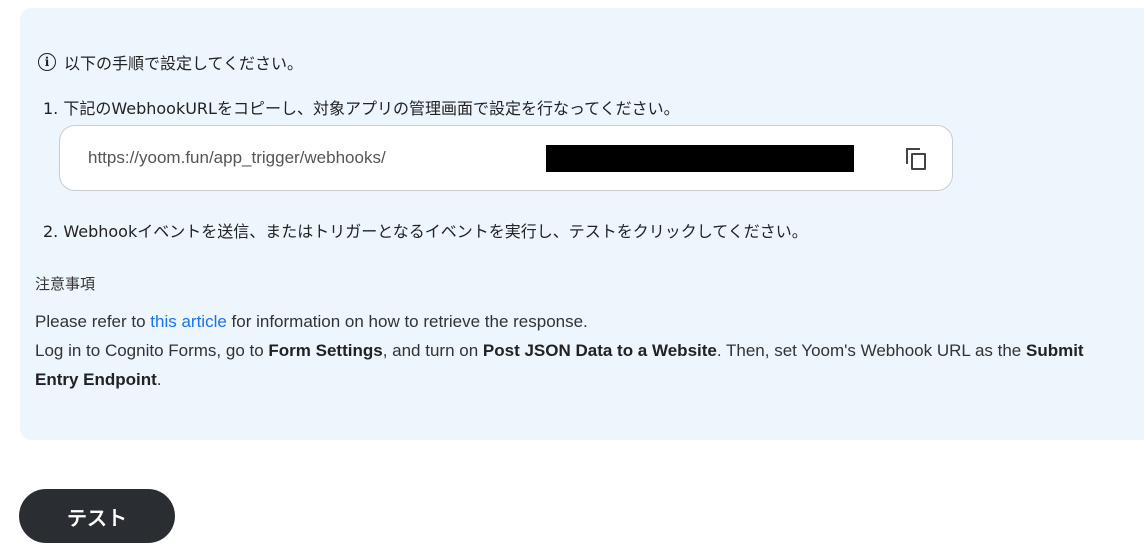 The width and height of the screenshot is (1144, 560). Describe the element at coordinates (237, 157) in the screenshot. I see `webhook-url-text: https://yoom.fun/app_trigger/webhooks/` at that location.